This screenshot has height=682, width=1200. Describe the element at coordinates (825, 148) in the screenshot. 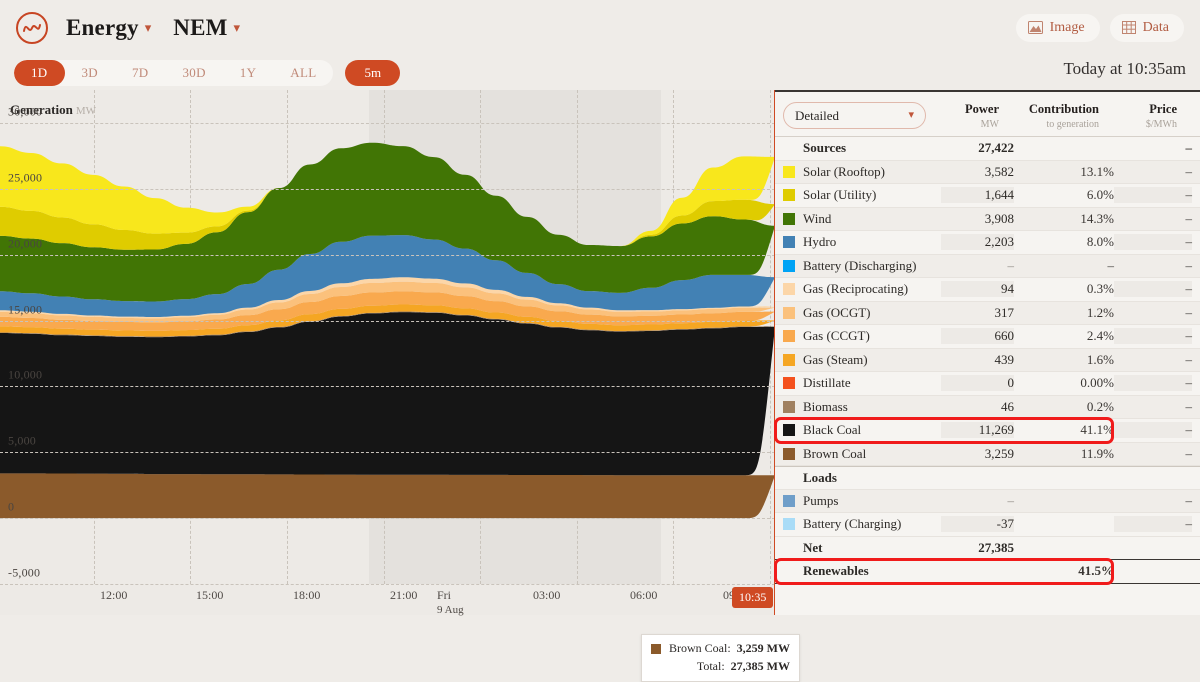

I see `row-label: Sources` at that location.